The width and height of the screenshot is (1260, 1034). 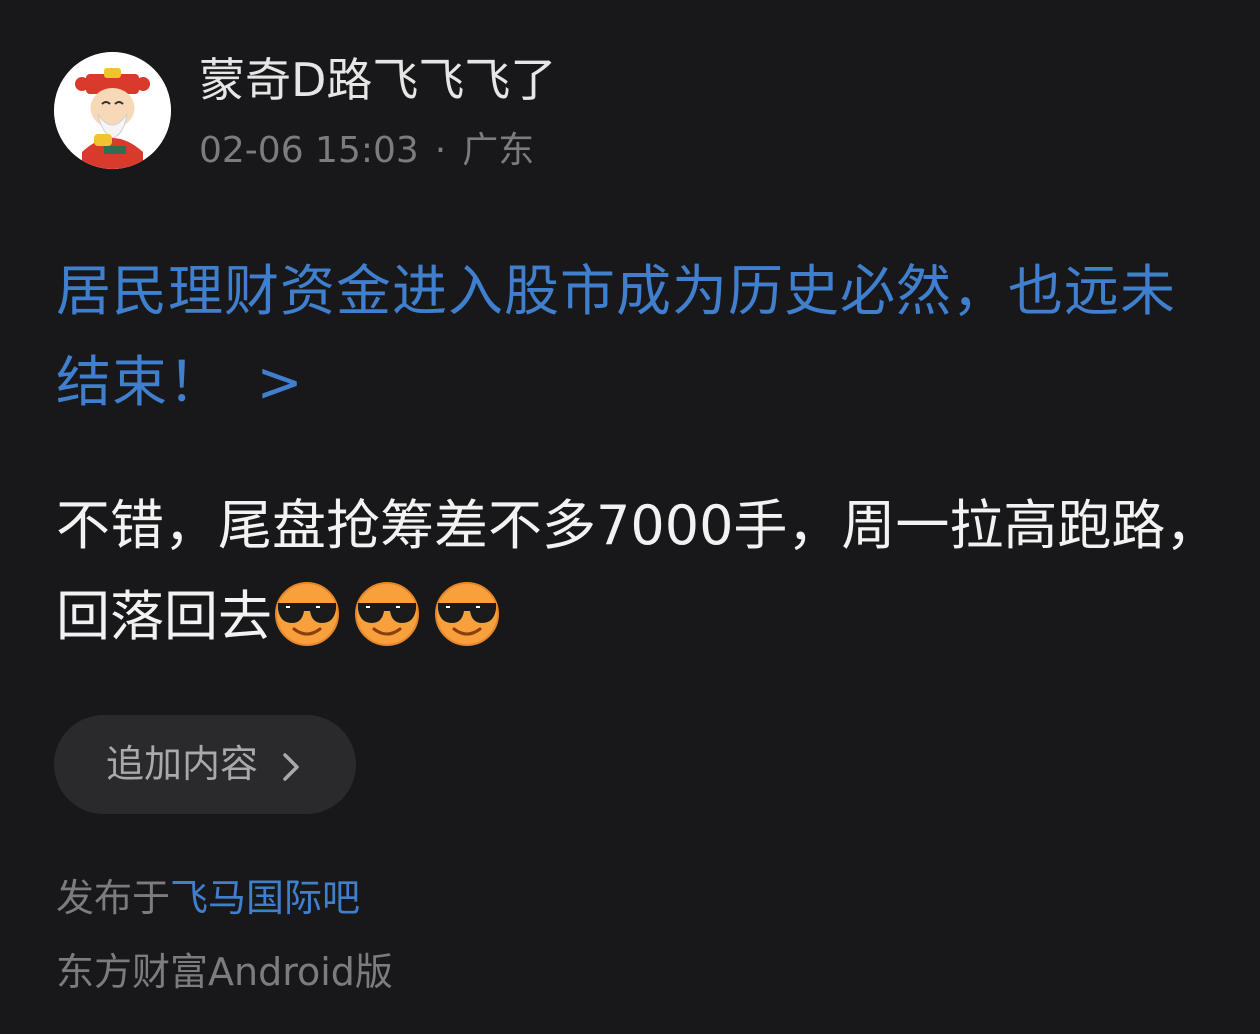 I want to click on linked-article-text: 居民理财资金进入股市成为历史必然，也远未结束！, so click(x=616, y=336).